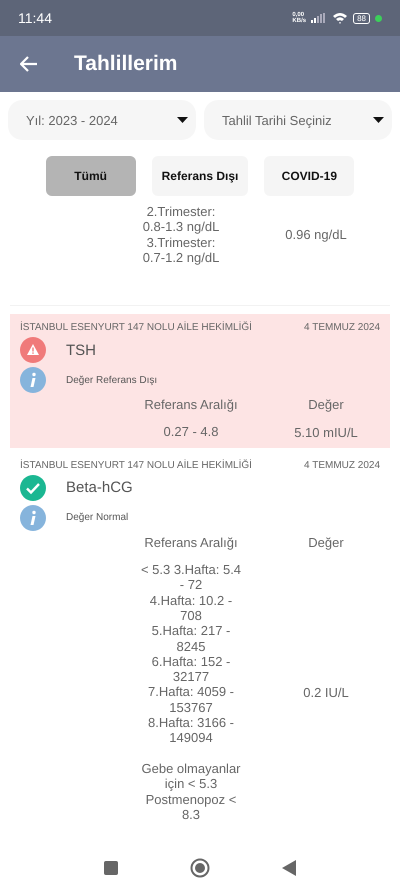 The height and width of the screenshot is (888, 400). Describe the element at coordinates (81, 350) in the screenshot. I see `test-name: TSH` at that location.